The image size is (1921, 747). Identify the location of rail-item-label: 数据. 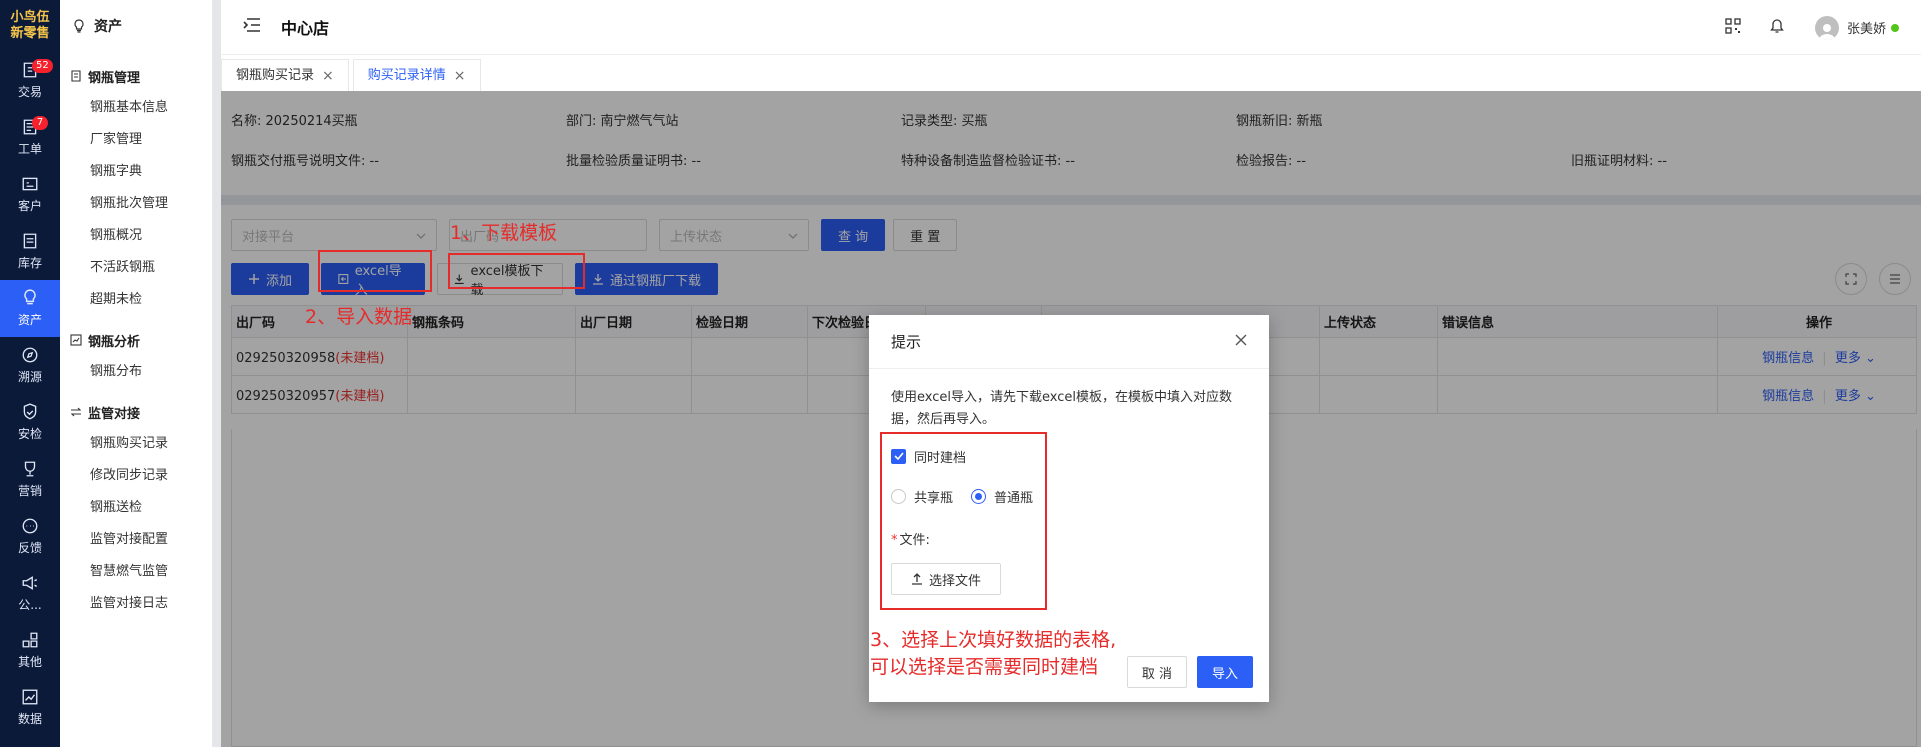
(29, 719).